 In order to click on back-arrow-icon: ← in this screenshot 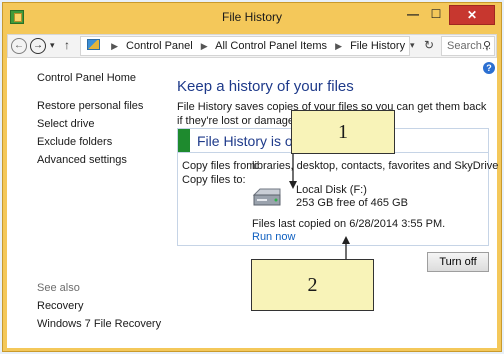, I will do `click(19, 46)`.